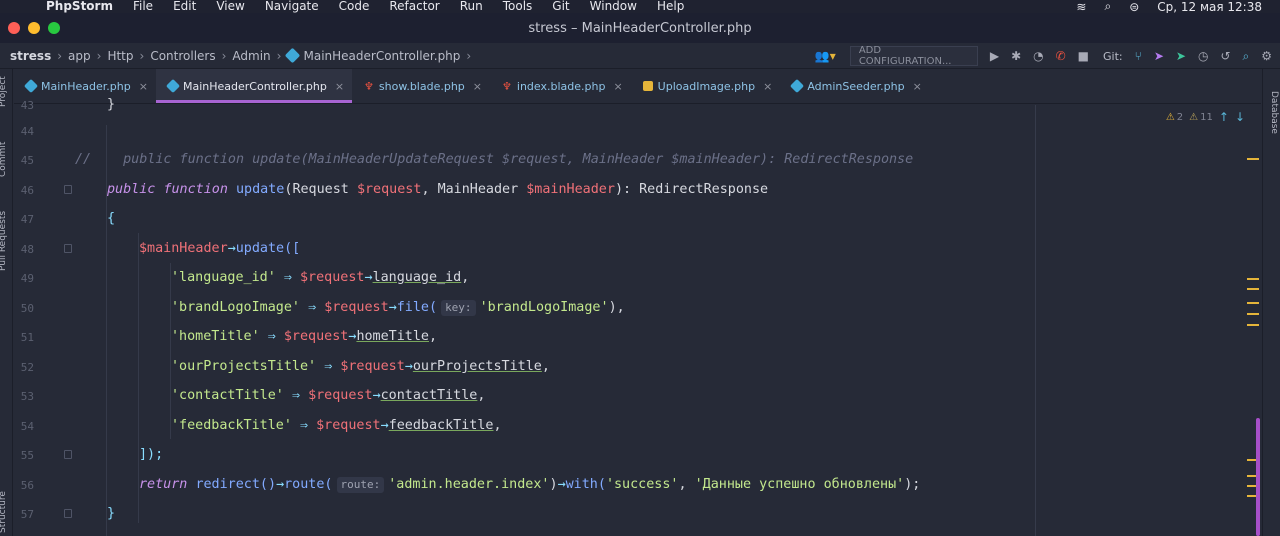  Describe the element at coordinates (1159, 56) in the screenshot. I see `git-commit-icon: ➤` at that location.